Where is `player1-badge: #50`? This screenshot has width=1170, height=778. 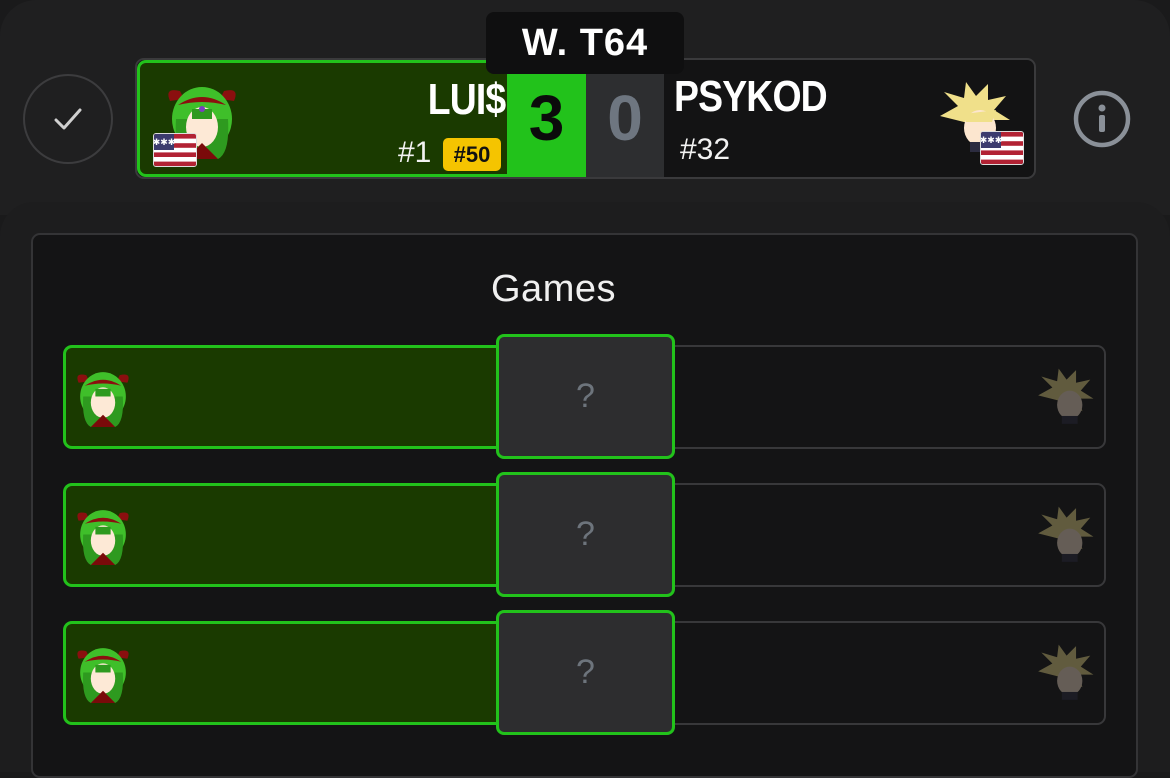 player1-badge: #50 is located at coordinates (472, 154).